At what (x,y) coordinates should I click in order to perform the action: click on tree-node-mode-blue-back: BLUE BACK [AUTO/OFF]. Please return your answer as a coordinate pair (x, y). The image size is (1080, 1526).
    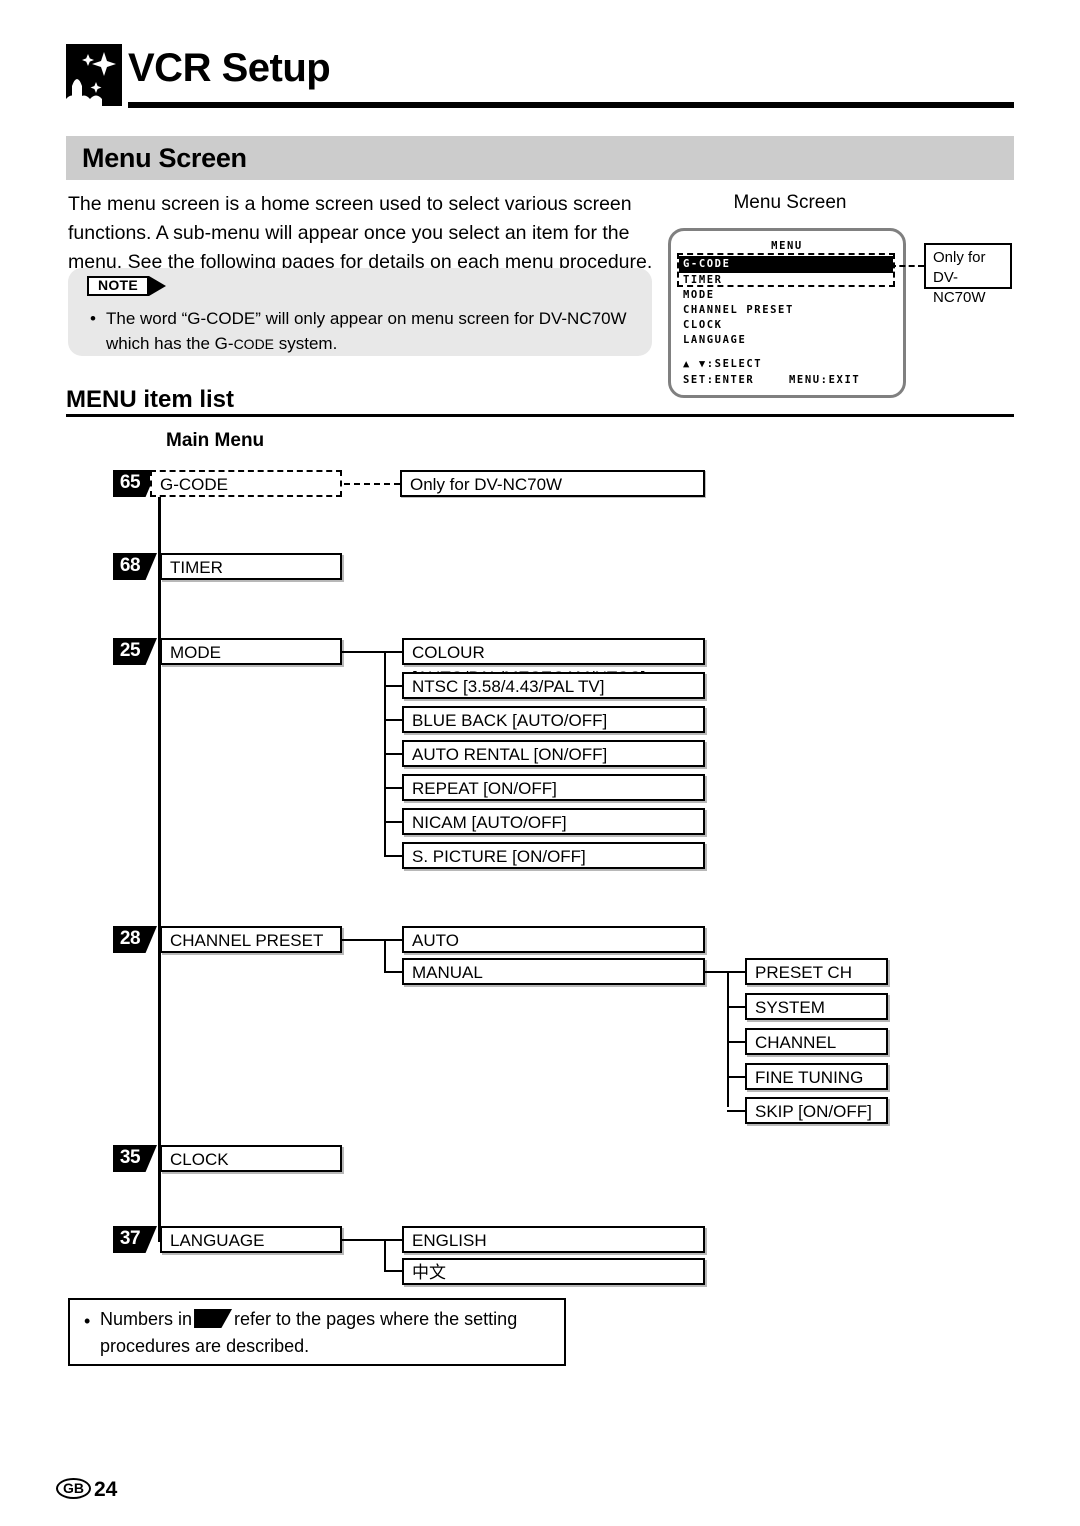
    Looking at the image, I should click on (553, 719).